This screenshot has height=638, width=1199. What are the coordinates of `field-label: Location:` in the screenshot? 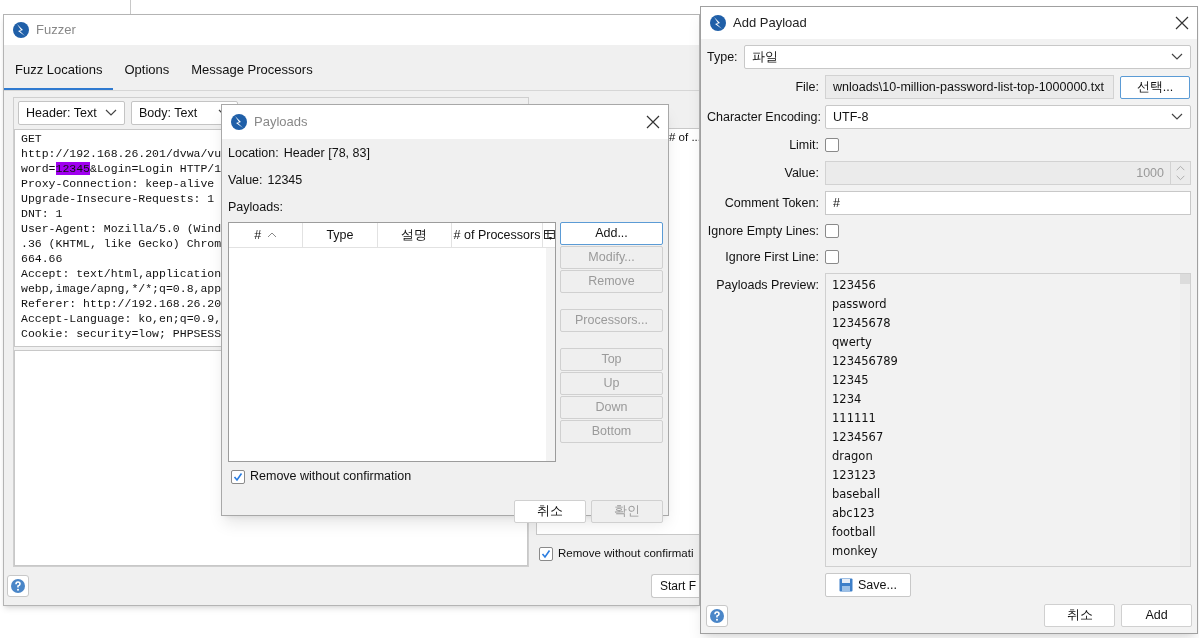 It's located at (253, 153).